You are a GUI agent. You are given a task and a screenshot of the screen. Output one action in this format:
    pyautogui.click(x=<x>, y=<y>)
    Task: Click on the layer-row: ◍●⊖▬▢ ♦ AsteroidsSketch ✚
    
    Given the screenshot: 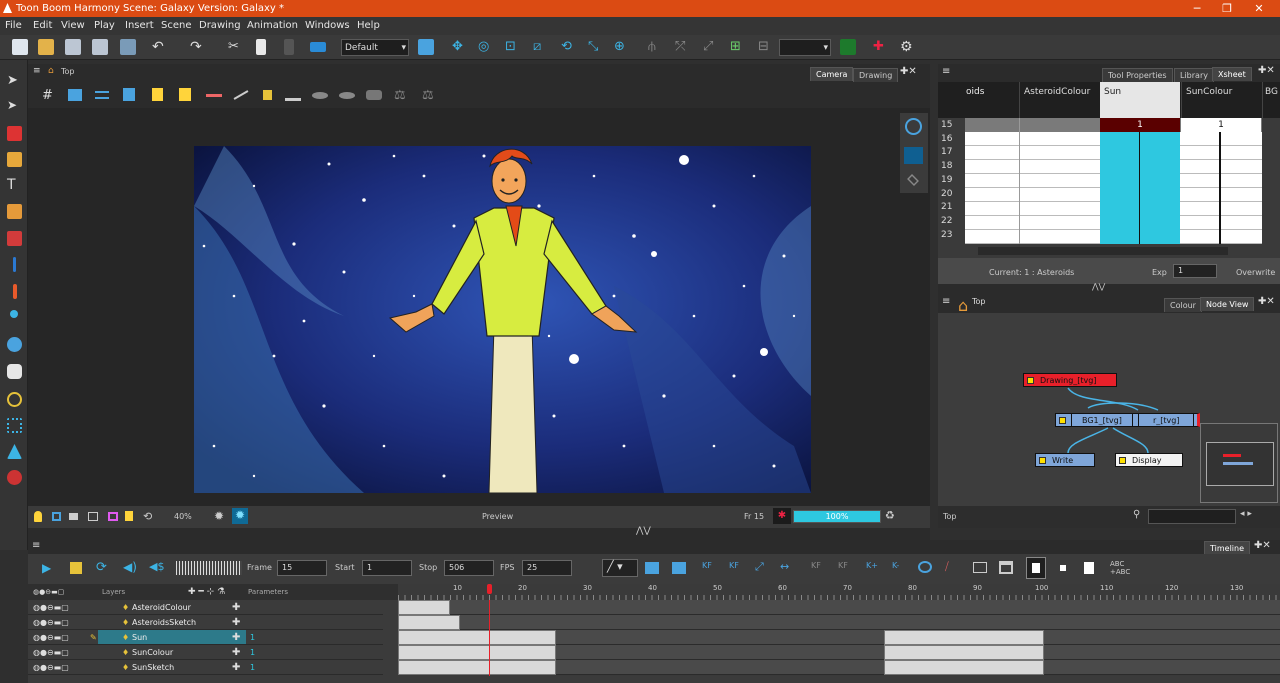 What is the action you would take?
    pyautogui.click(x=205, y=622)
    